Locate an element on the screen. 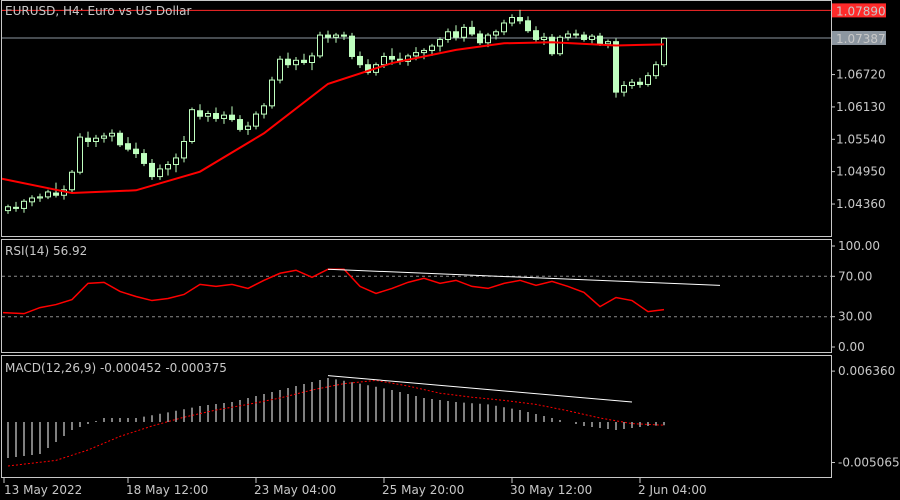 Image resolution: width=900 pixels, height=500 pixels. price-tick-label: 1.05540 is located at coordinates (861, 139).